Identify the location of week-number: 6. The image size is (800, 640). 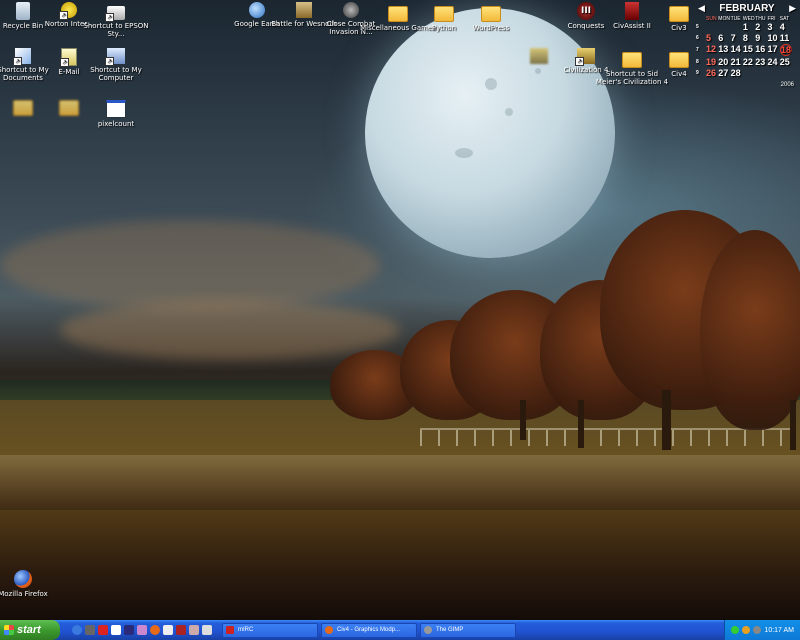
(697, 38).